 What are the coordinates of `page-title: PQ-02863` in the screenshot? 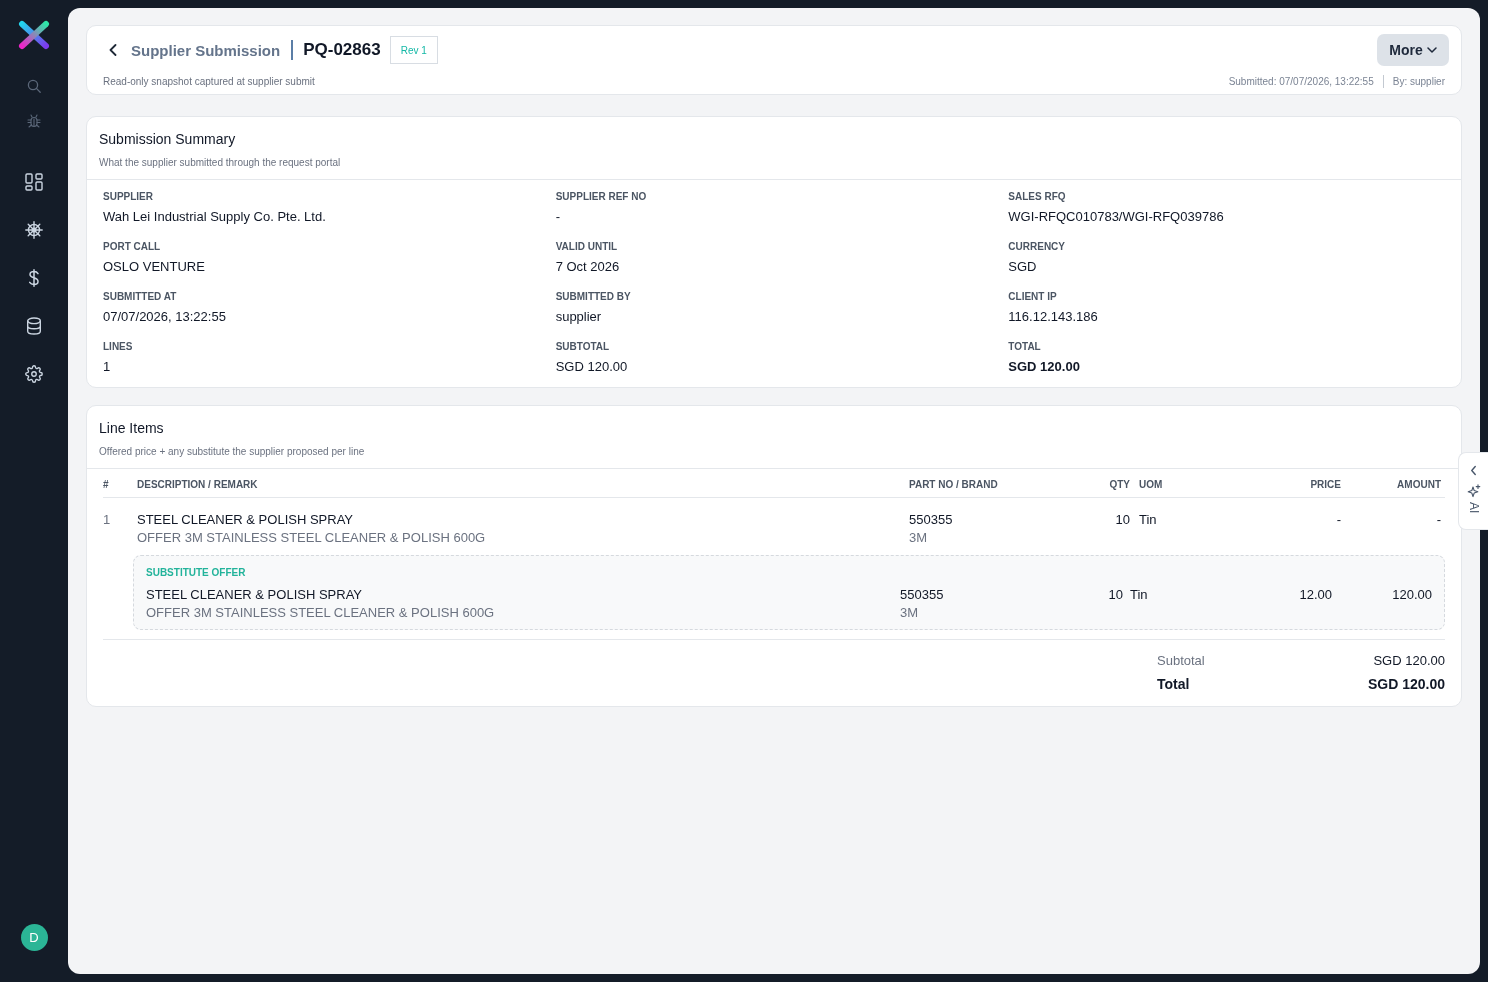 It's located at (342, 50).